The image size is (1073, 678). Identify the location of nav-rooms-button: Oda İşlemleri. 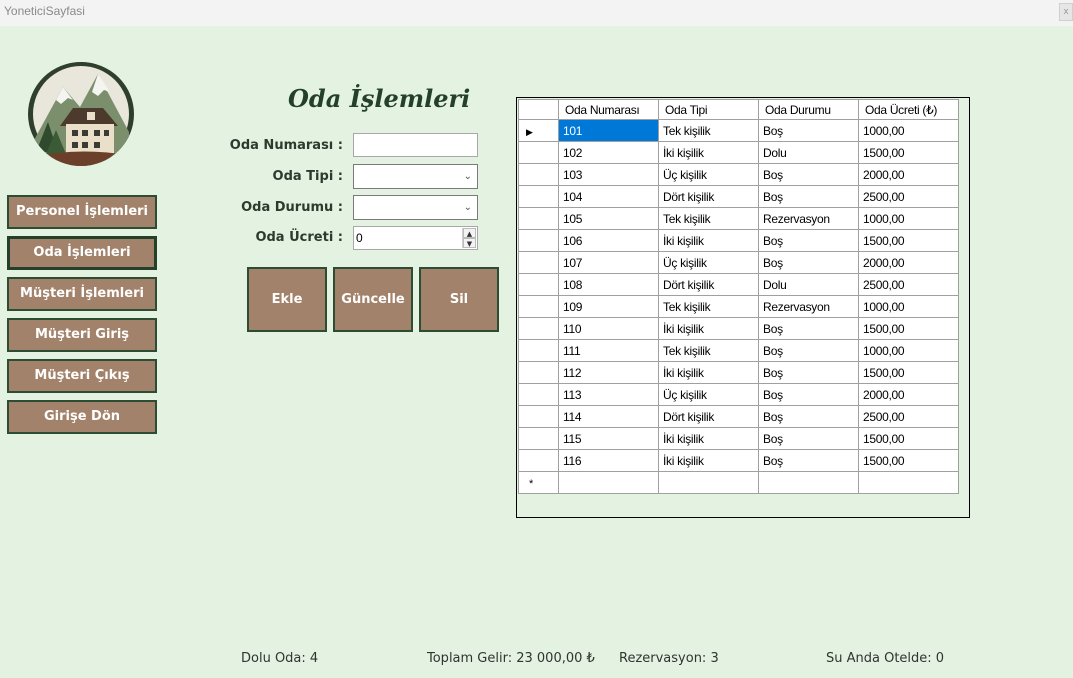
(82, 253).